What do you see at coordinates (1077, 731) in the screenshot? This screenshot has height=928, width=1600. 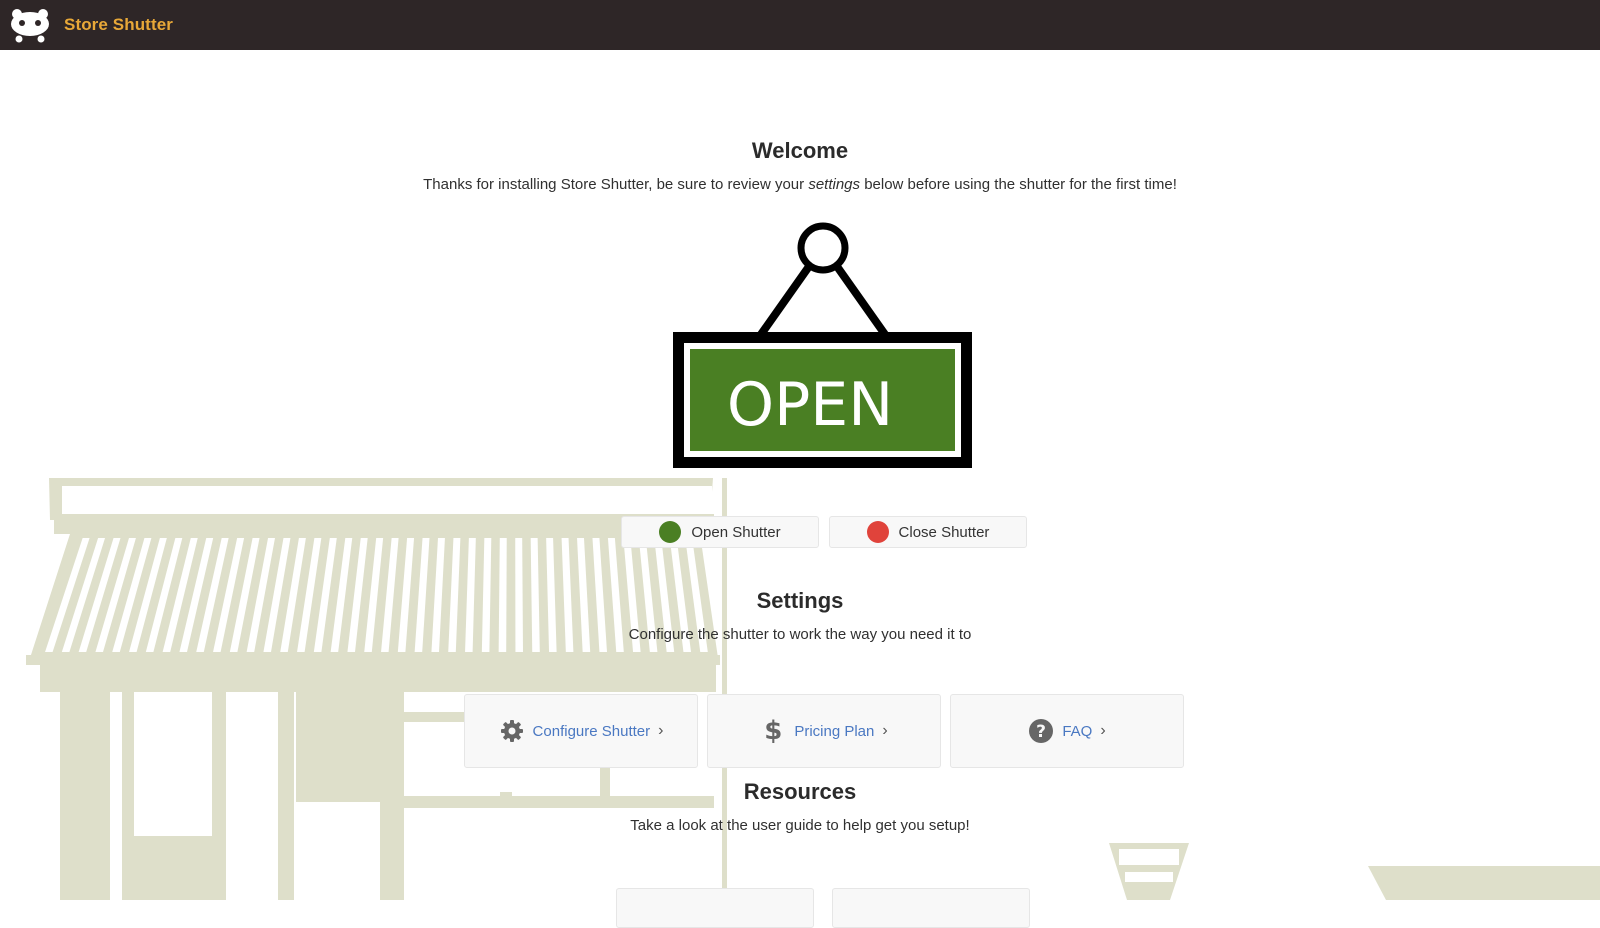 I see `faq-label: FAQ` at bounding box center [1077, 731].